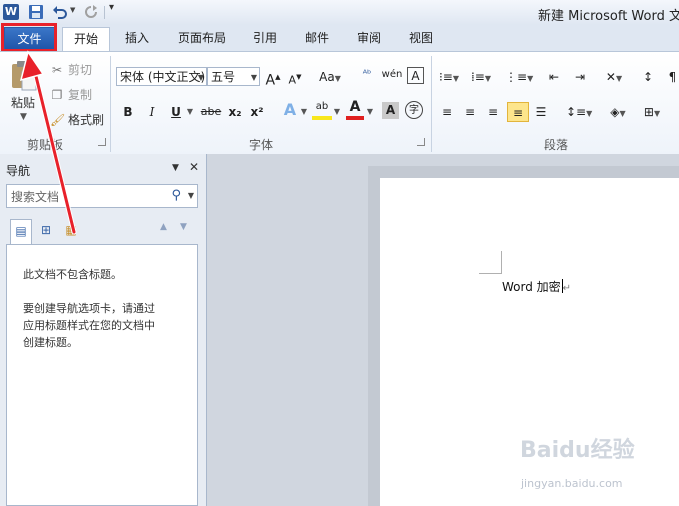 This screenshot has width=679, height=506. What do you see at coordinates (337, 112) in the screenshot?
I see `highlight-dropdown-icon: ▼` at bounding box center [337, 112].